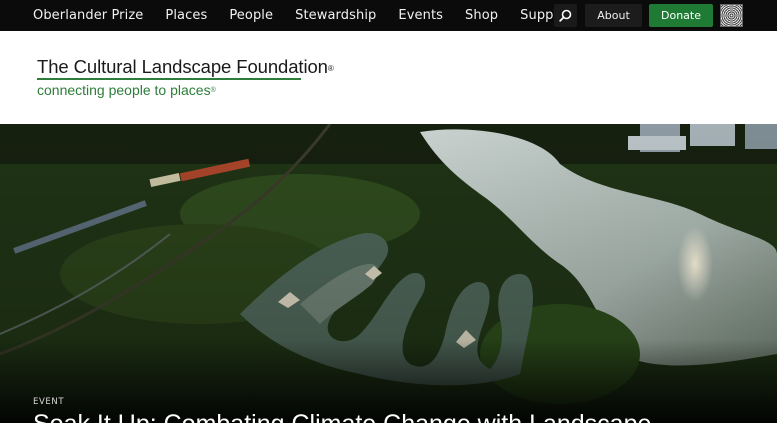  I want to click on donate-button: Donate, so click(681, 15).